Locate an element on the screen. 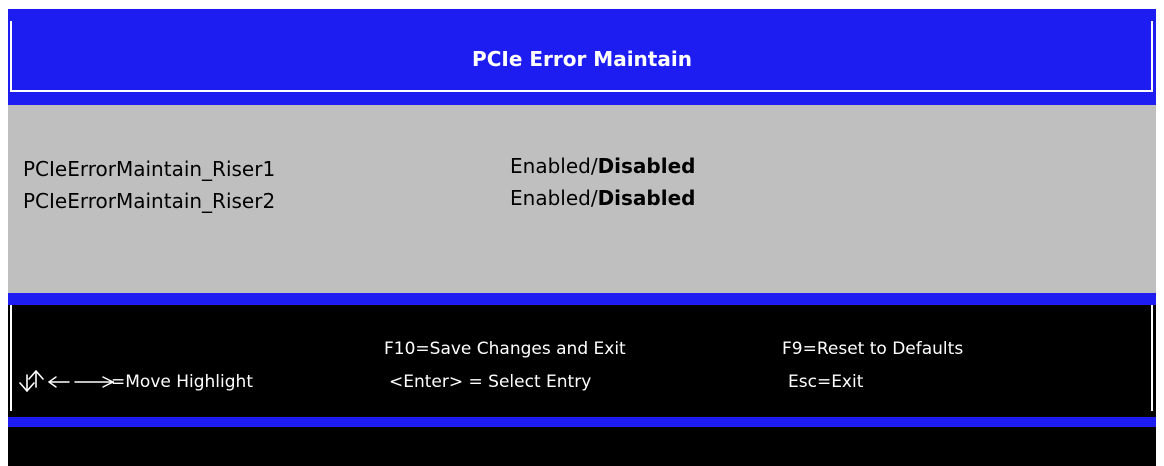 Image resolution: width=1164 pixels, height=466 pixels. right-arrow-icon is located at coordinates (94, 382).